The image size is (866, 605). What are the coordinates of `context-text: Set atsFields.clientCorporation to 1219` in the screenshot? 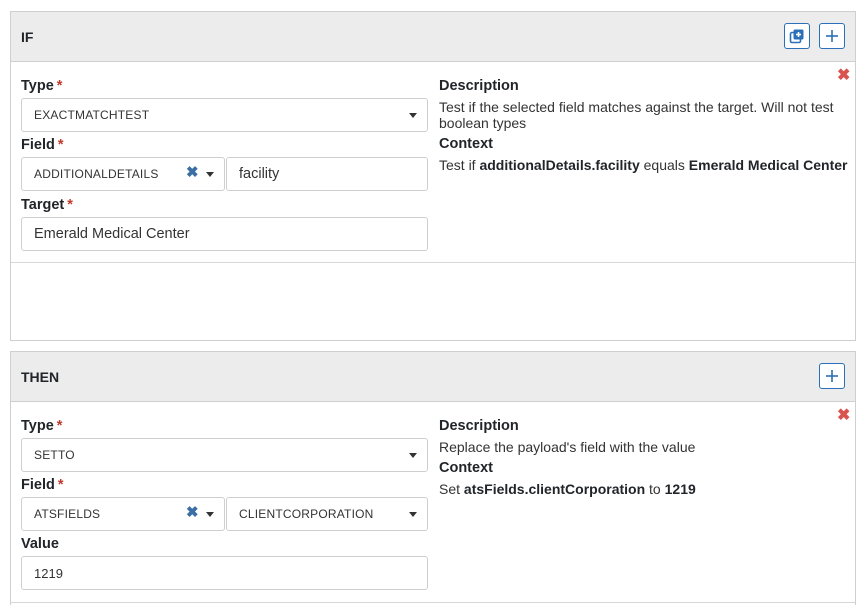 It's located at (567, 489).